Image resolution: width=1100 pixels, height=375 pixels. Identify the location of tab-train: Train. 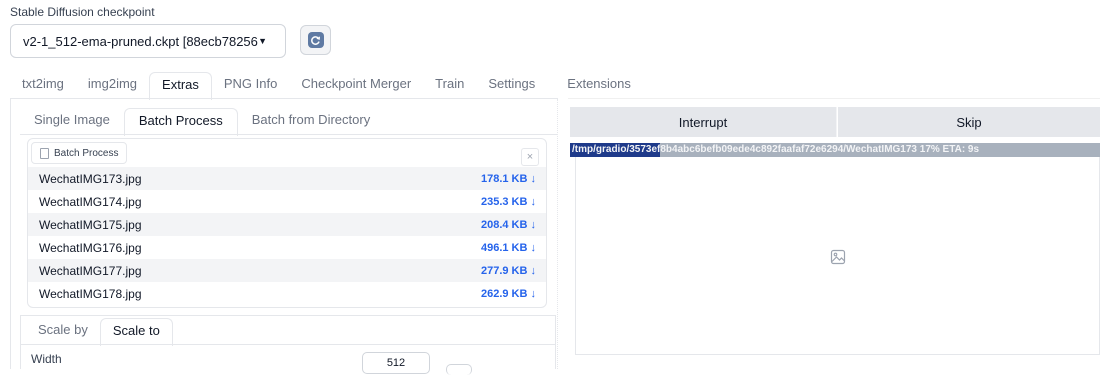
(449, 85).